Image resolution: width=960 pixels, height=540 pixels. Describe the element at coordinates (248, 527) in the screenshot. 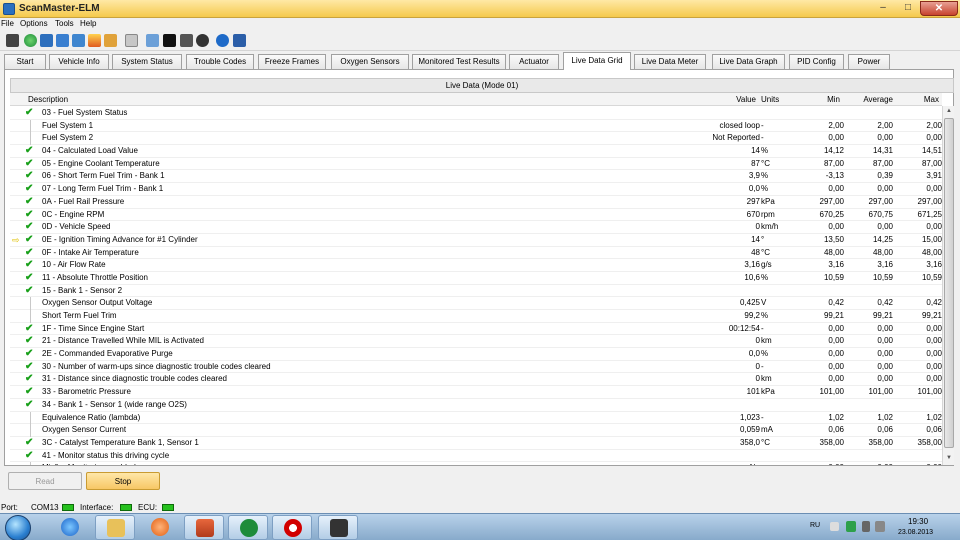

I see `taskbar-hp` at that location.